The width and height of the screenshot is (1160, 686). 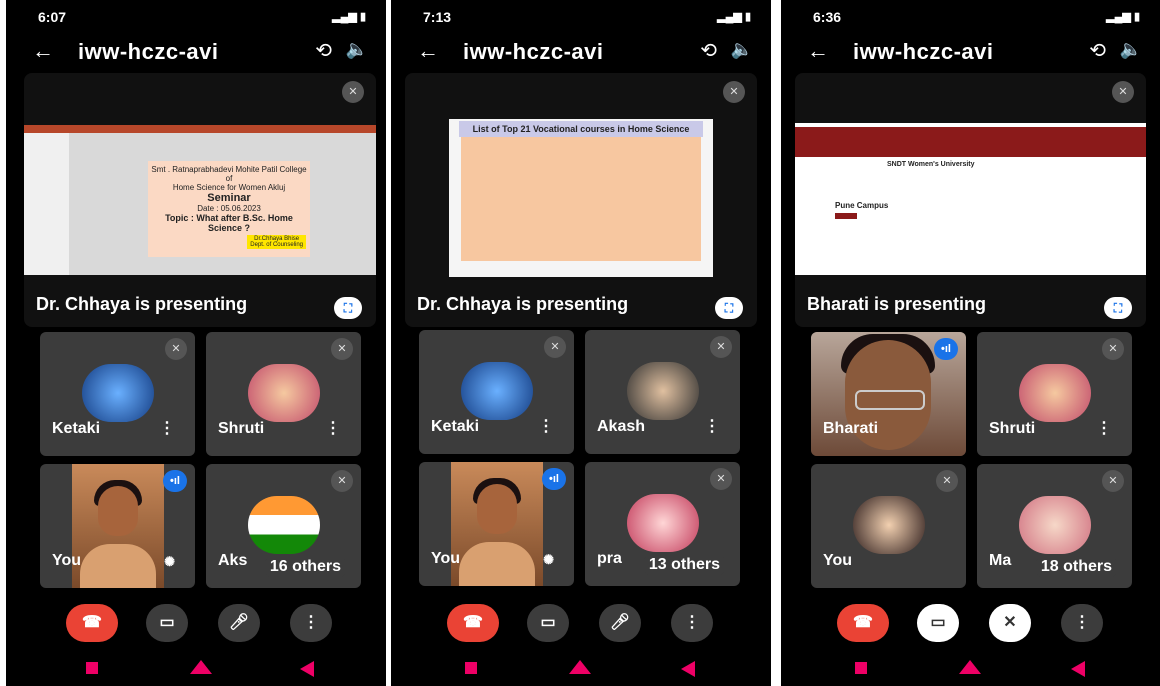 I want to click on site-subtitle: Pune Campus, so click(x=862, y=205).